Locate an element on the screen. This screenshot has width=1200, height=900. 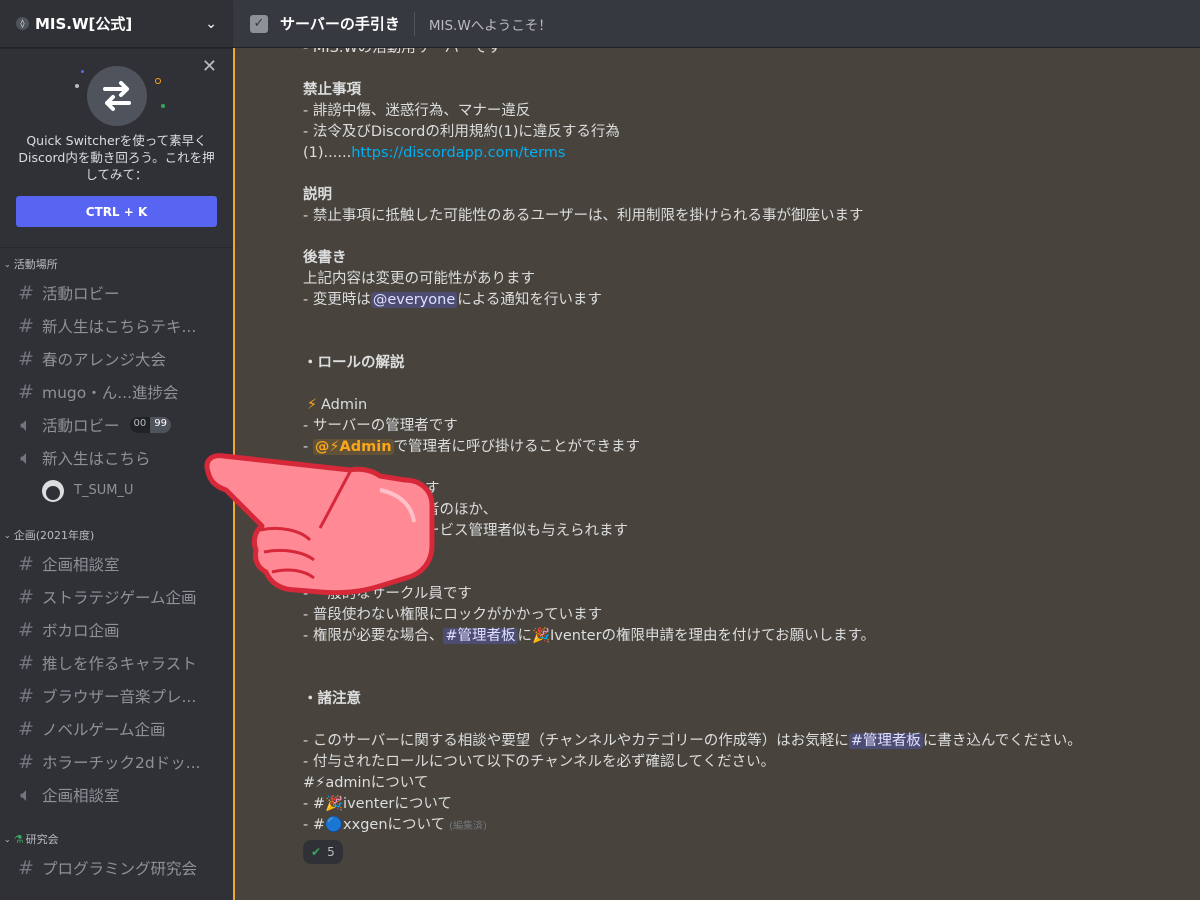
section-heading: 説明 is located at coordinates (317, 195).